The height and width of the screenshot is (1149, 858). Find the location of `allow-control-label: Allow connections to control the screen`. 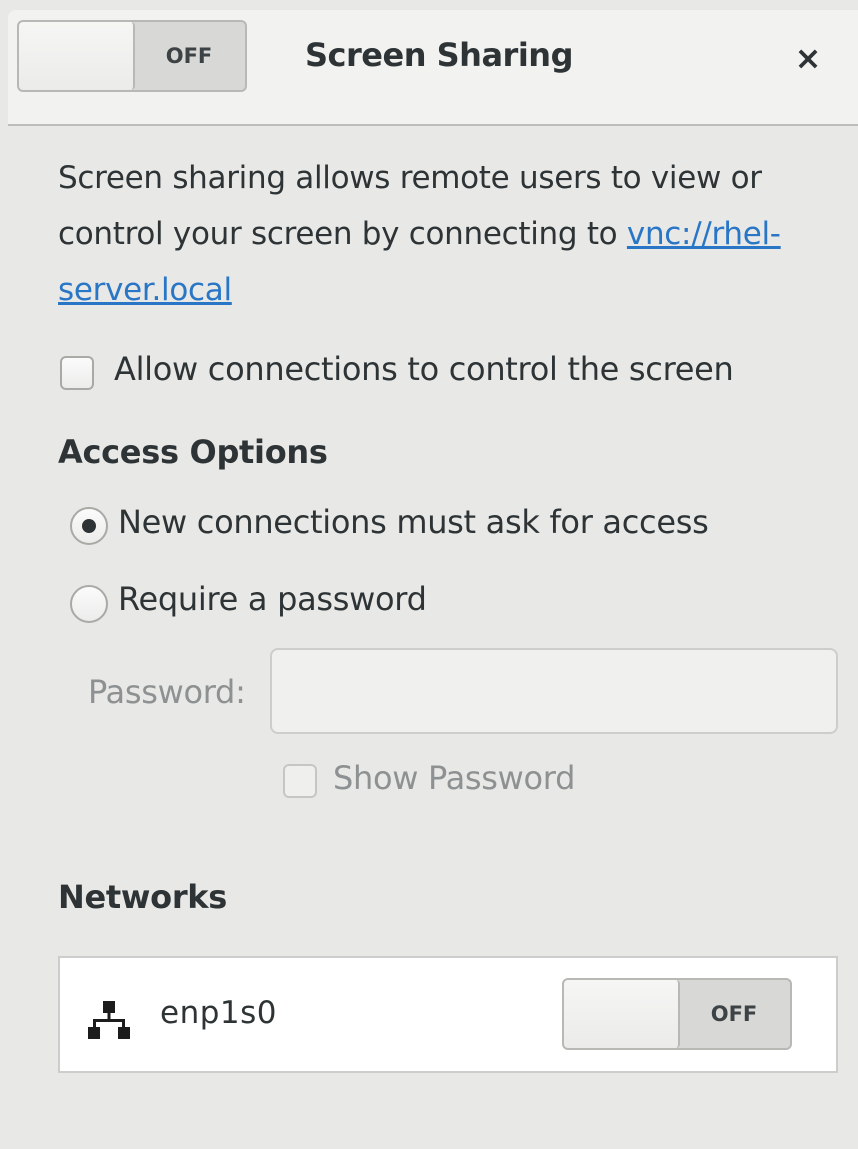

allow-control-label: Allow connections to control the screen is located at coordinates (424, 369).